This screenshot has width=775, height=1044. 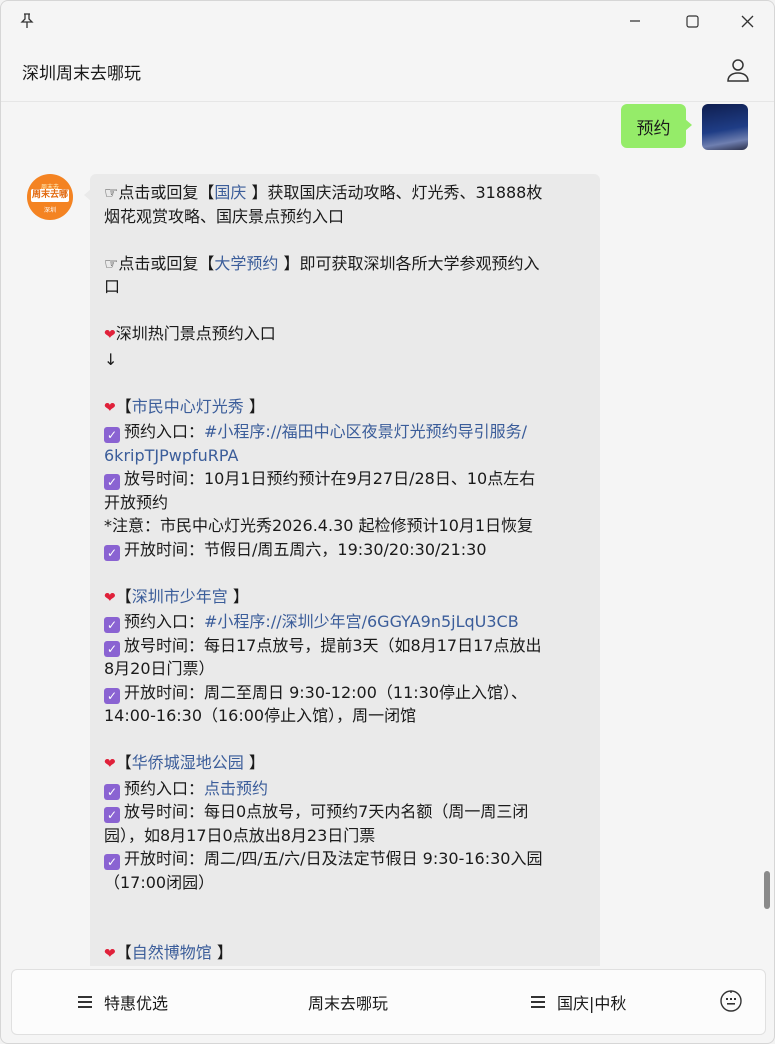 What do you see at coordinates (136, 502) in the screenshot?
I see `text: 开放预约` at bounding box center [136, 502].